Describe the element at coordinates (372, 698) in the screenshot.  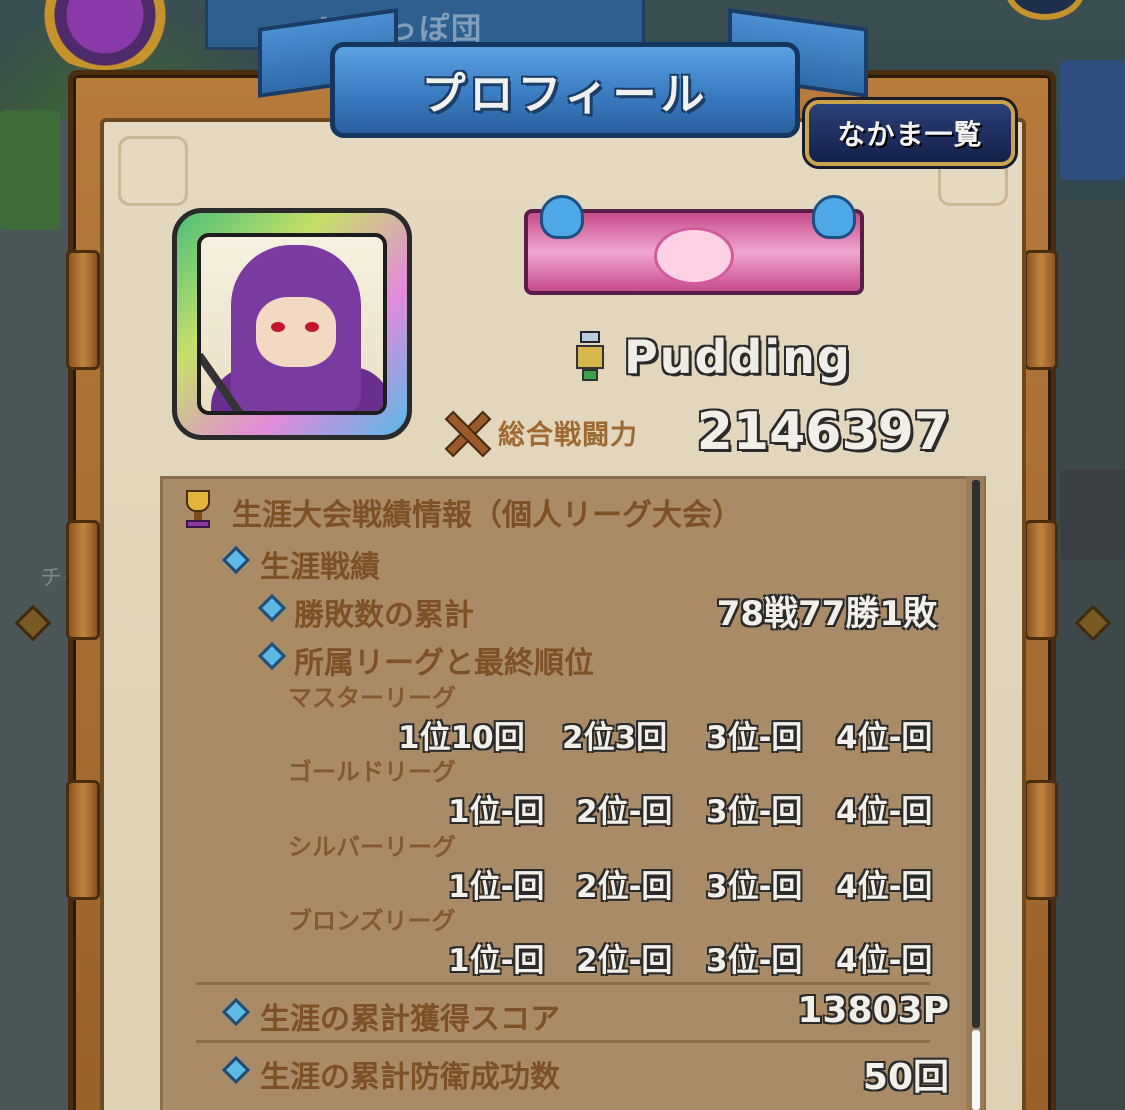
I see `league-name-master: マスターリーグ` at that location.